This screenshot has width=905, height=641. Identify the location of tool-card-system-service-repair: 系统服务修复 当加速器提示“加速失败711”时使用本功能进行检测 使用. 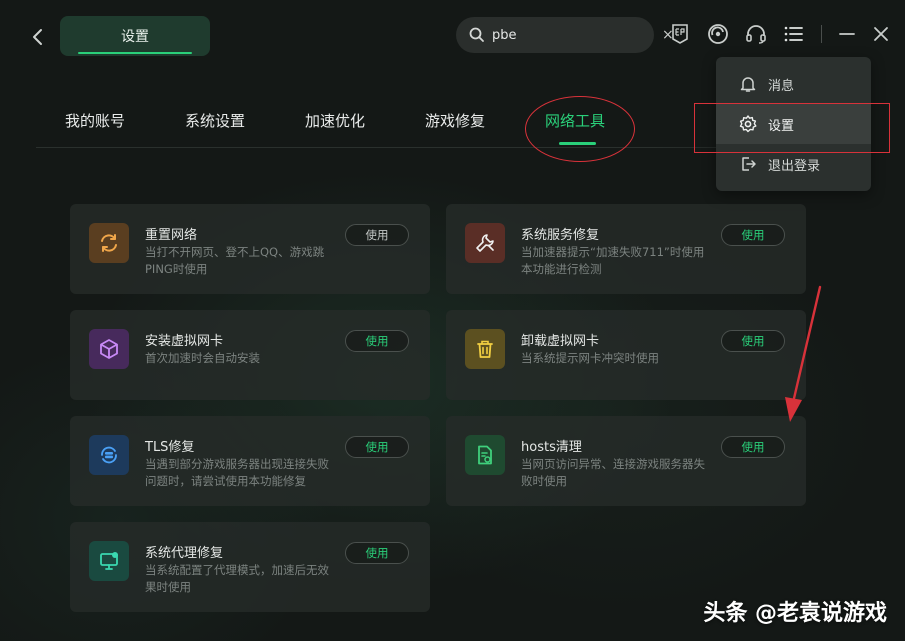
(626, 249).